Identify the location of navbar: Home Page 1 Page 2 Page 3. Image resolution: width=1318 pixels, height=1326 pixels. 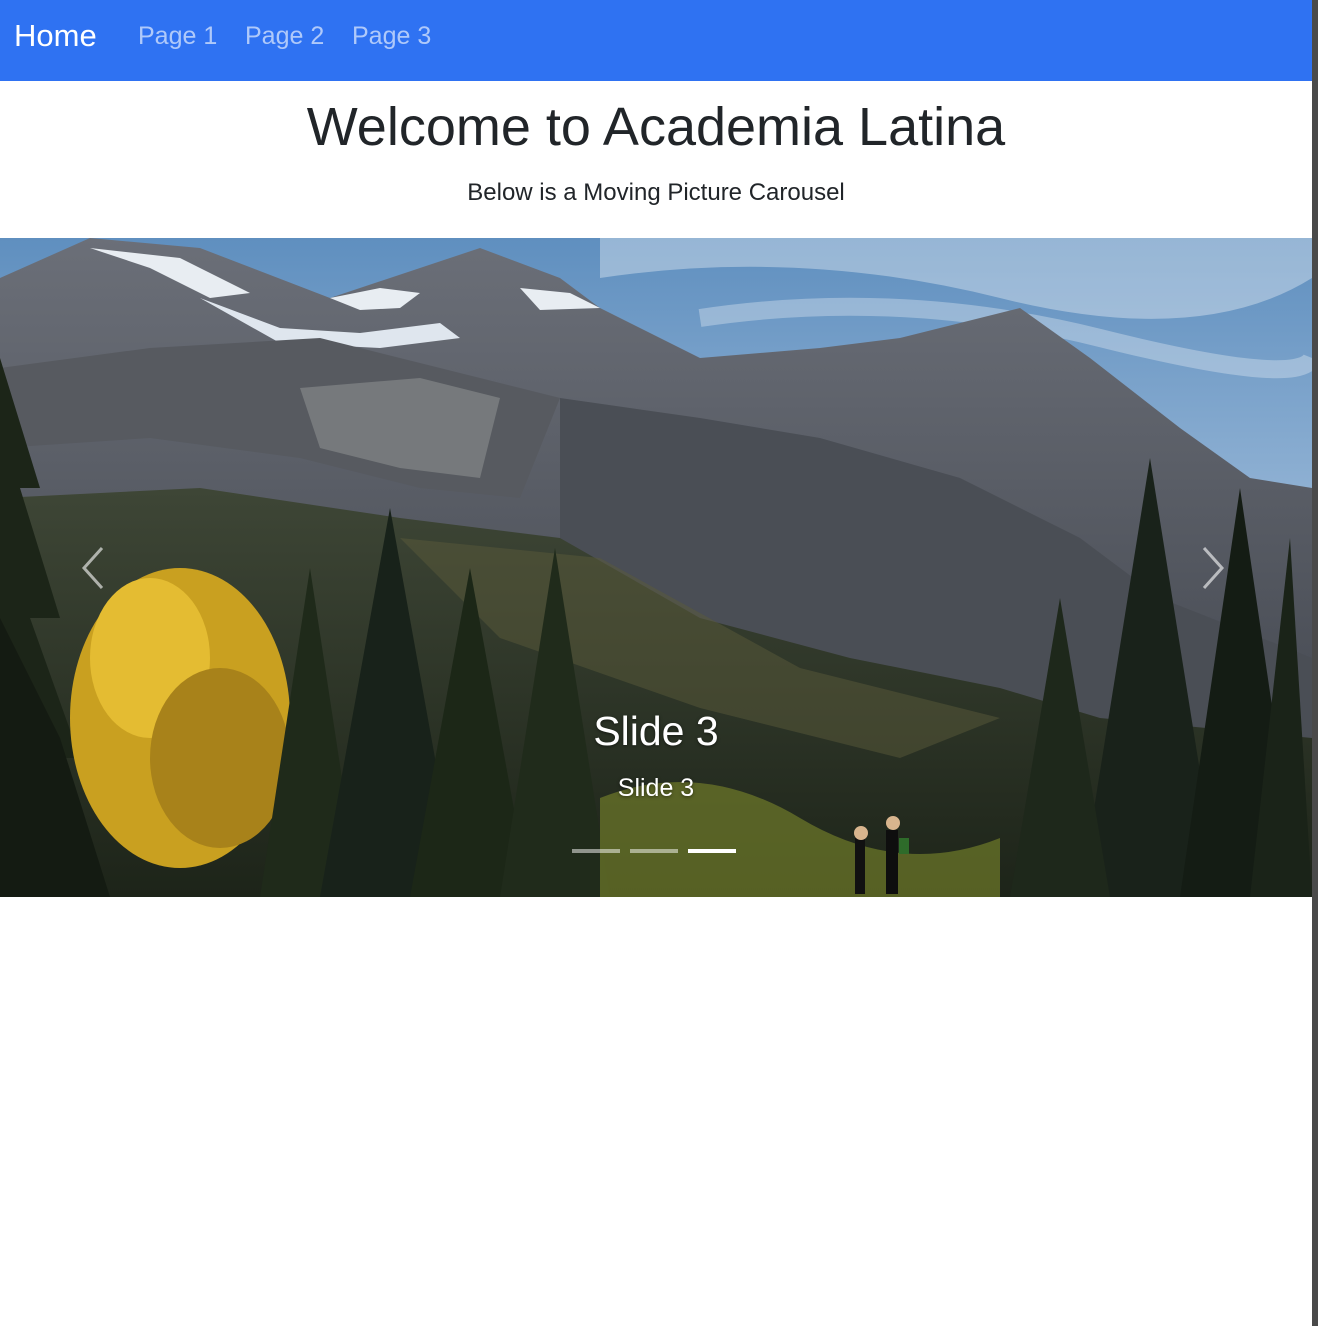
(656, 40).